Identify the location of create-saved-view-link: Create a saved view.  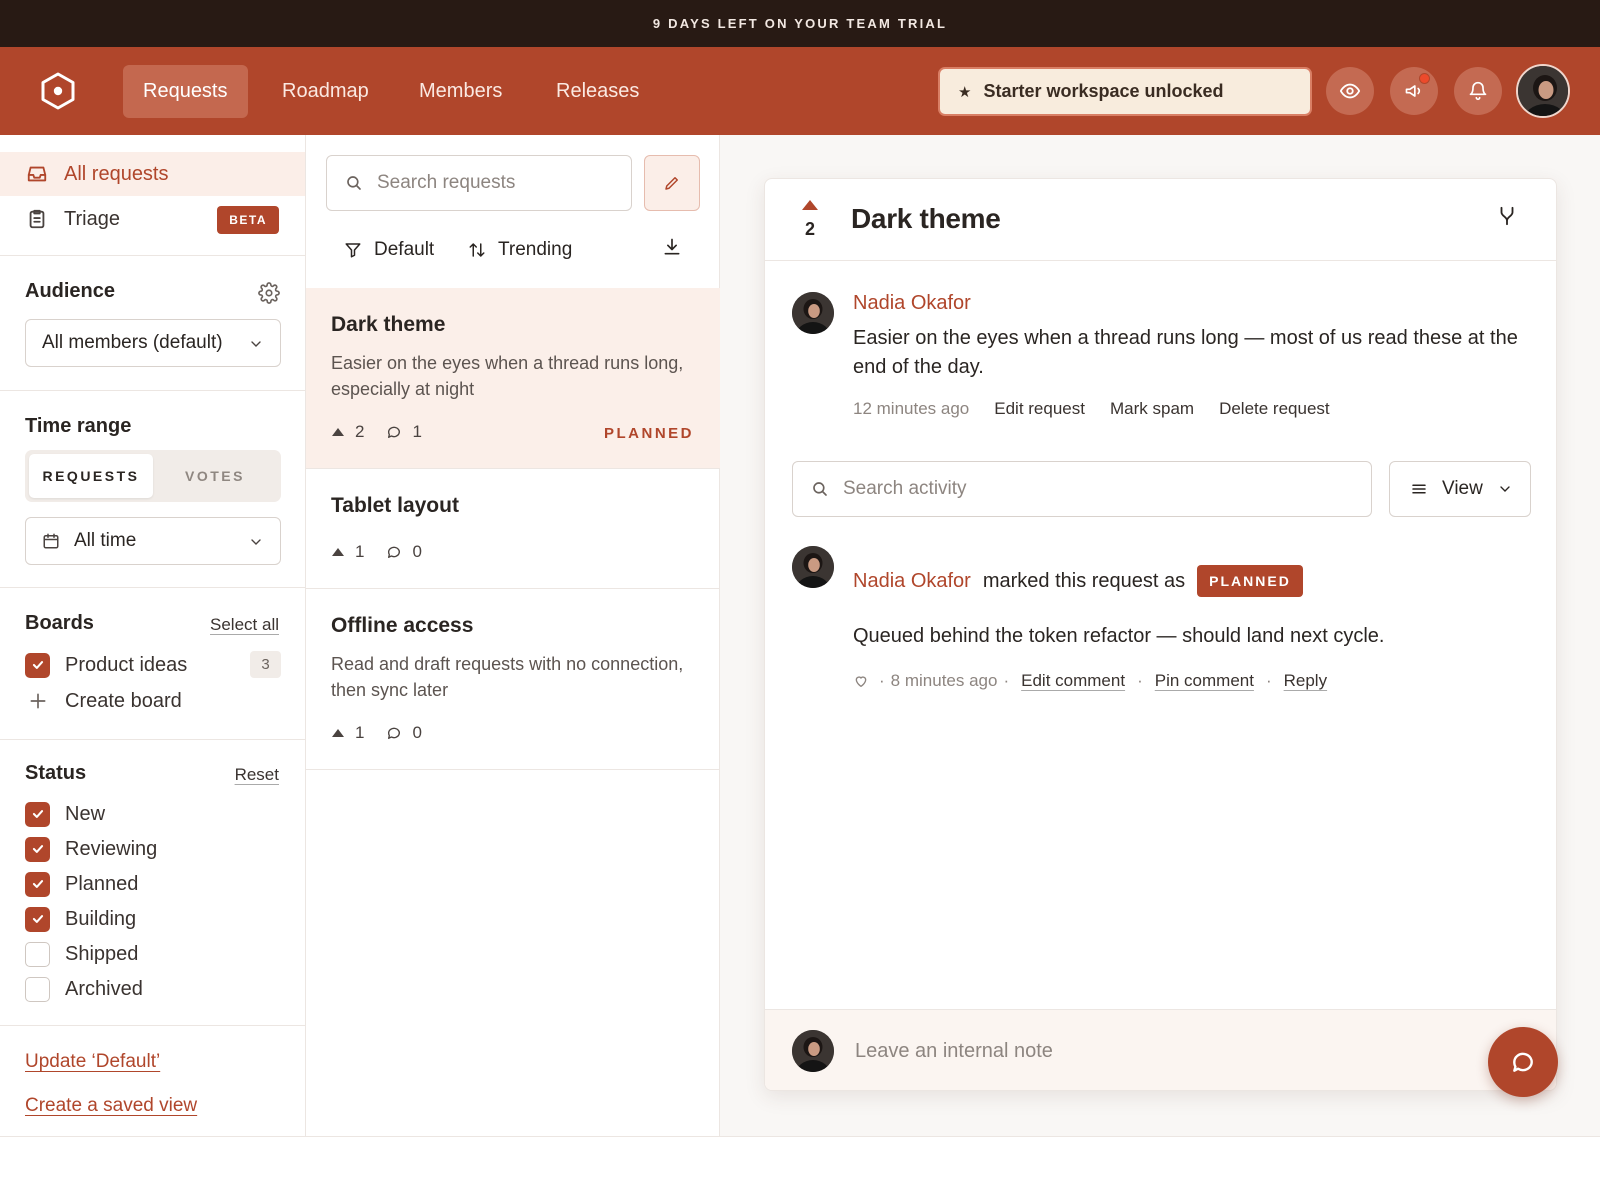
(111, 1106).